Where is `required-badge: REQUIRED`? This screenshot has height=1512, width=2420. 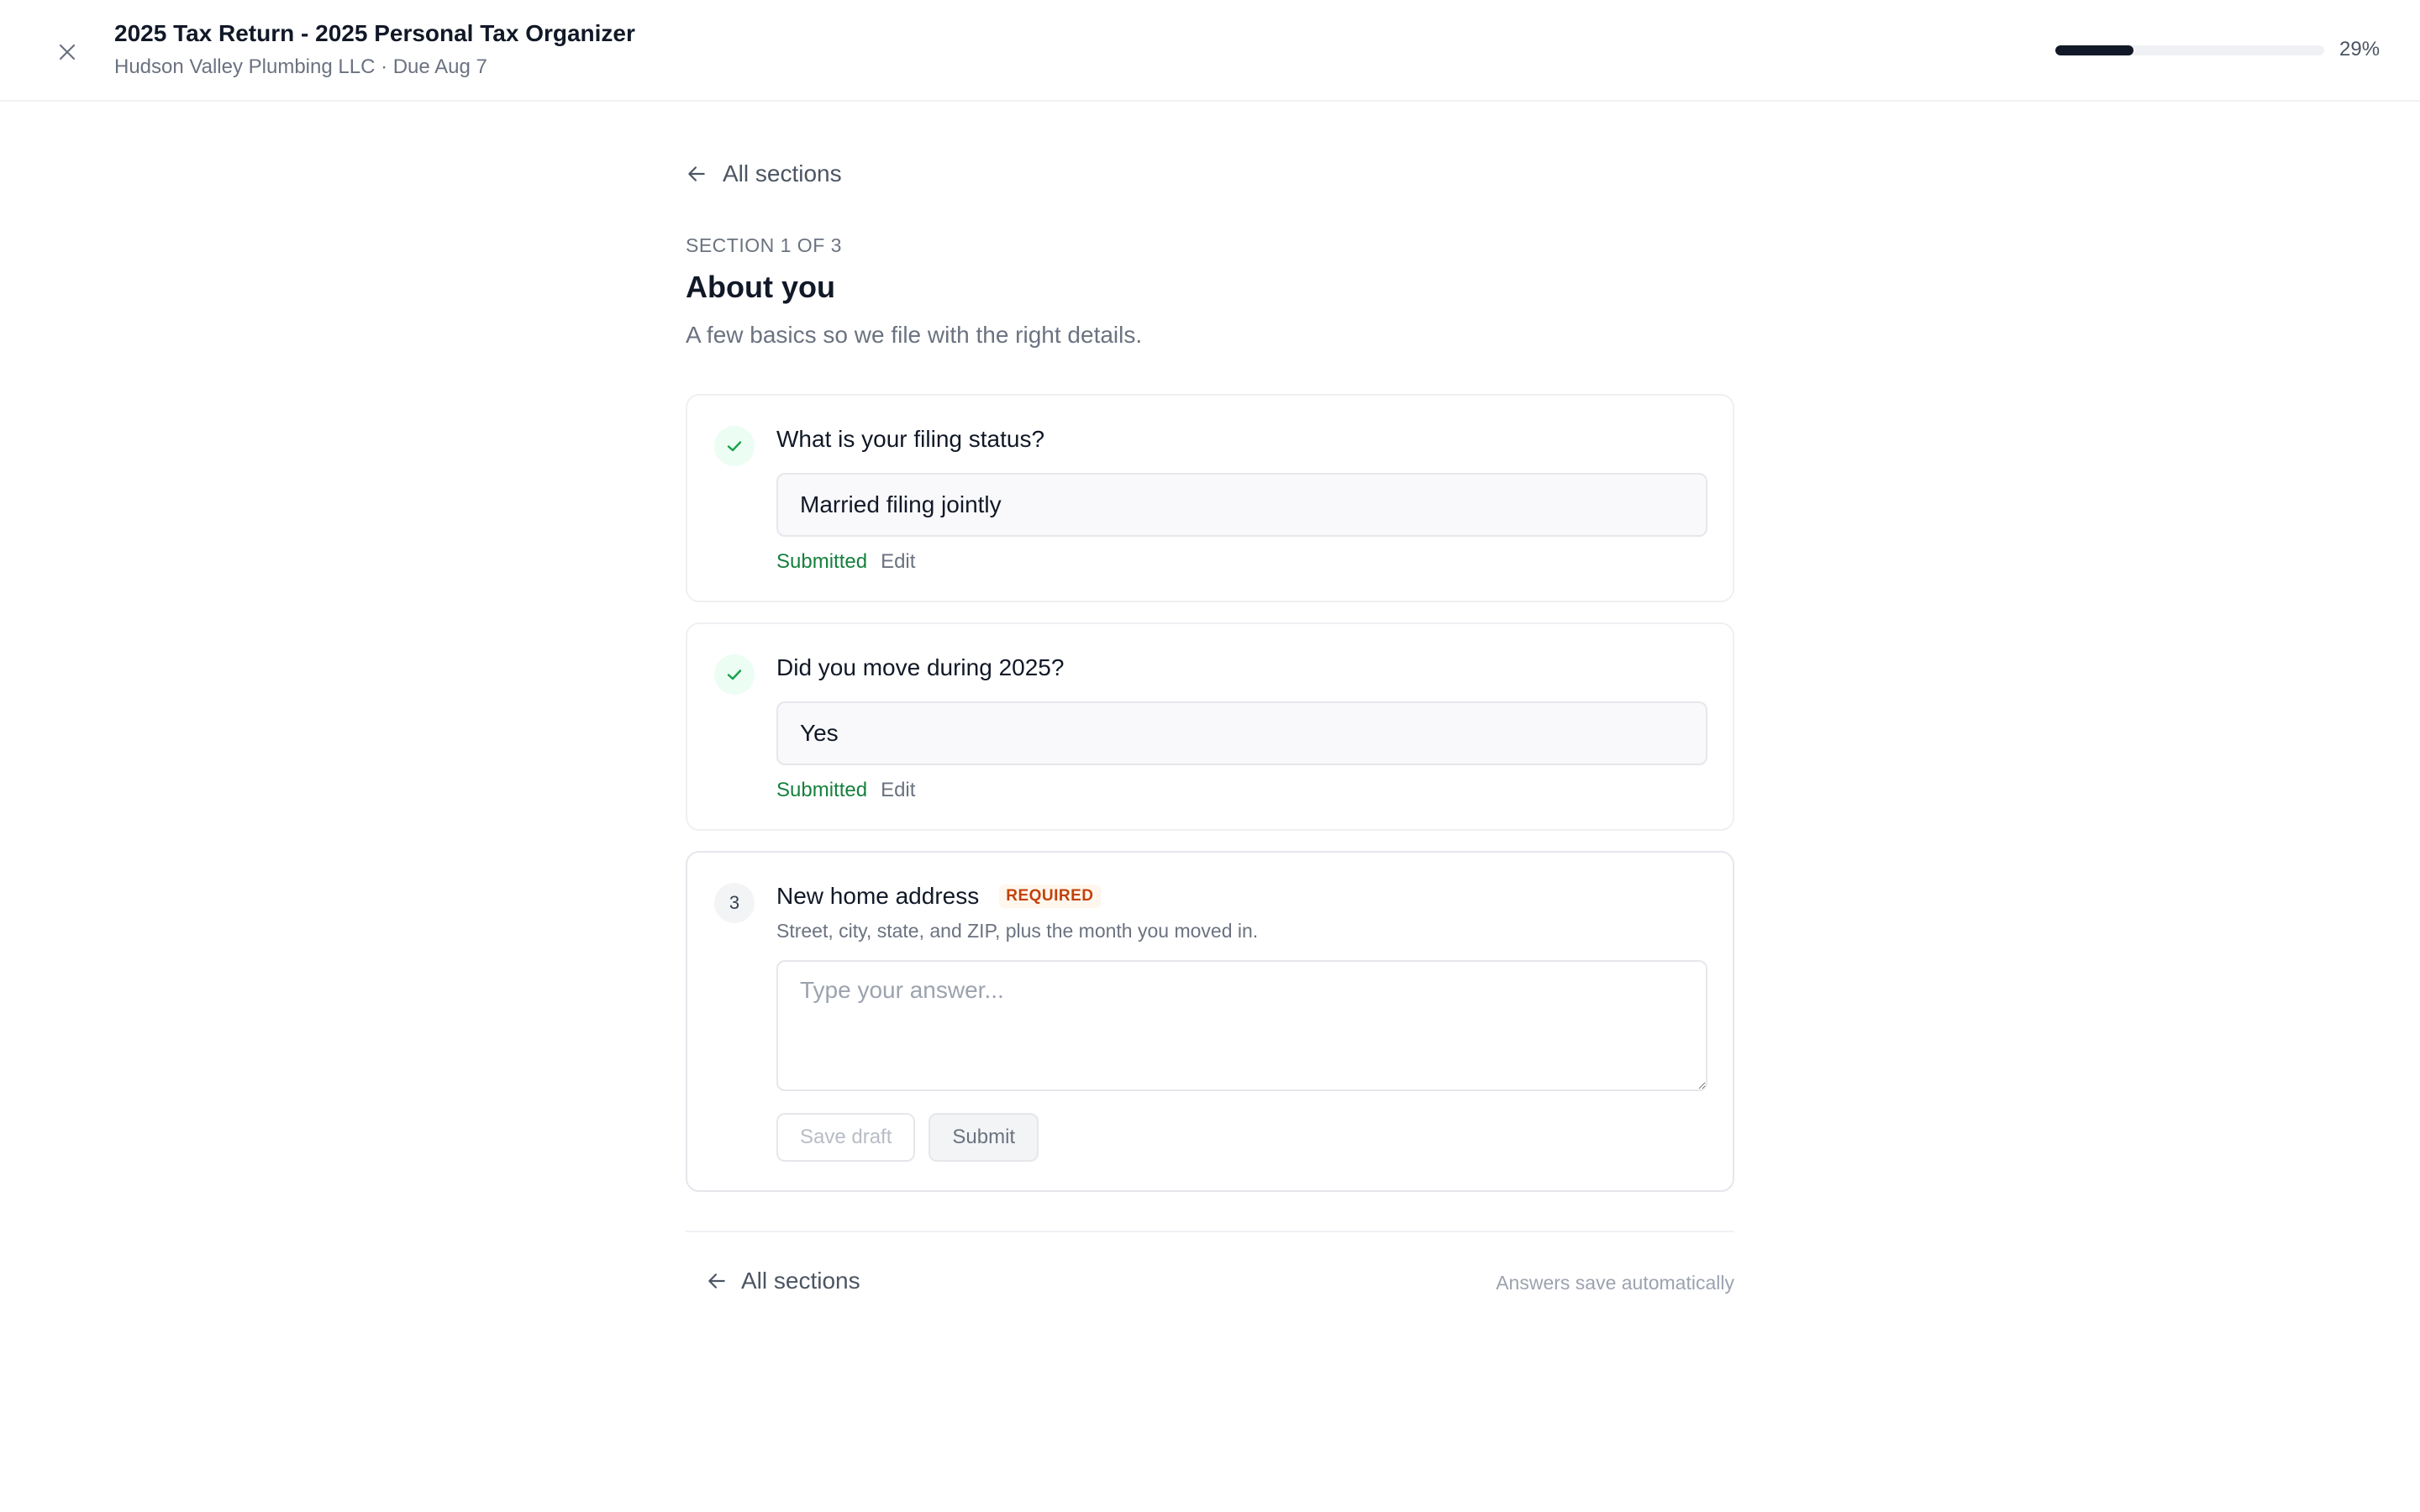
required-badge: REQUIRED is located at coordinates (1050, 896).